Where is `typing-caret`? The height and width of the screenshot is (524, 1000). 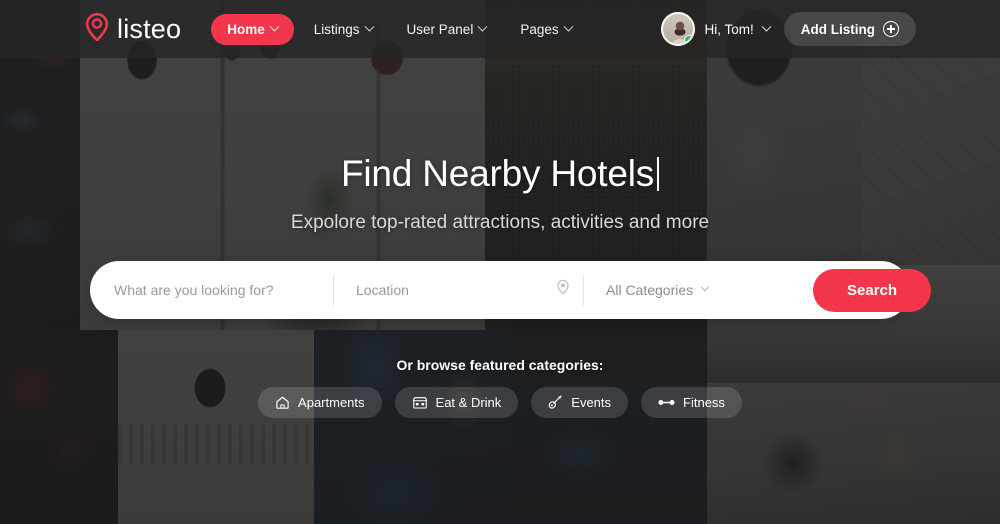
typing-caret is located at coordinates (658, 173).